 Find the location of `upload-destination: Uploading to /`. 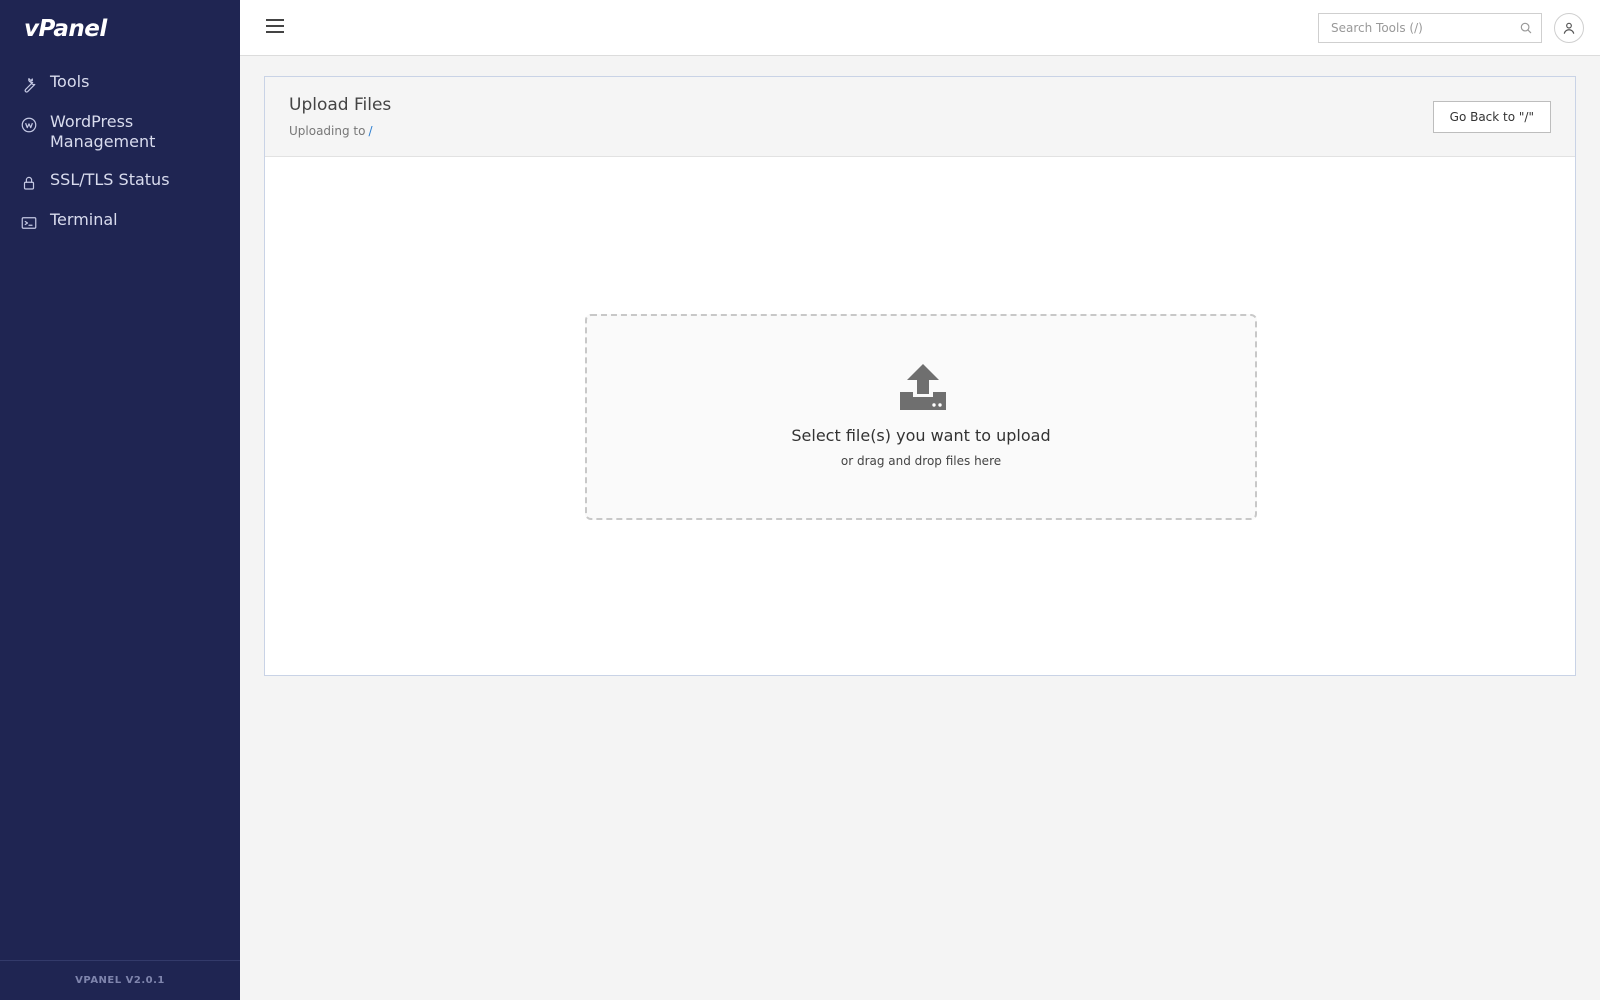

upload-destination: Uploading to / is located at coordinates (331, 131).